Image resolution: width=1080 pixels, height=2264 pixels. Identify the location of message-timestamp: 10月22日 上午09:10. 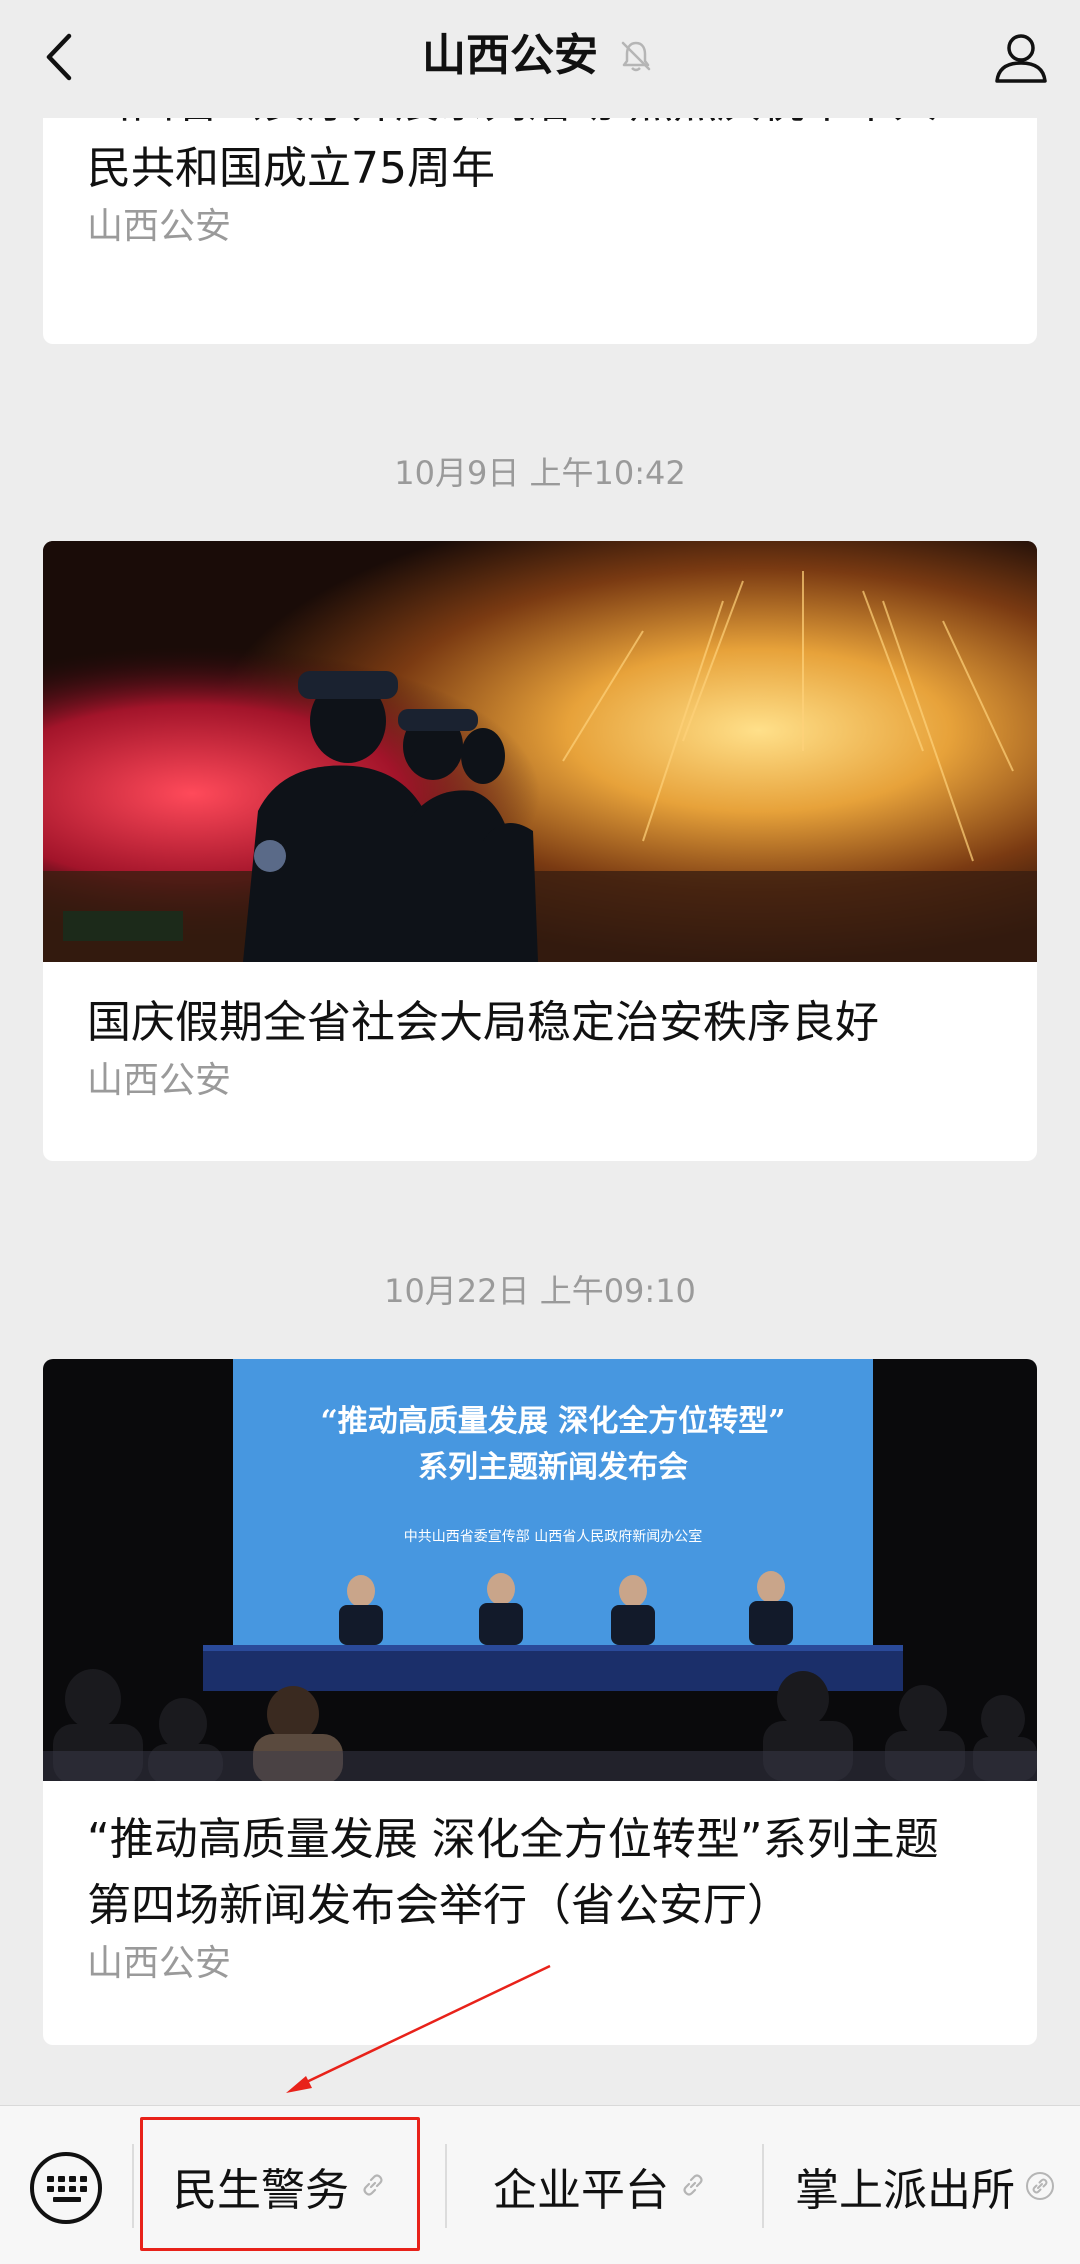
(540, 1291).